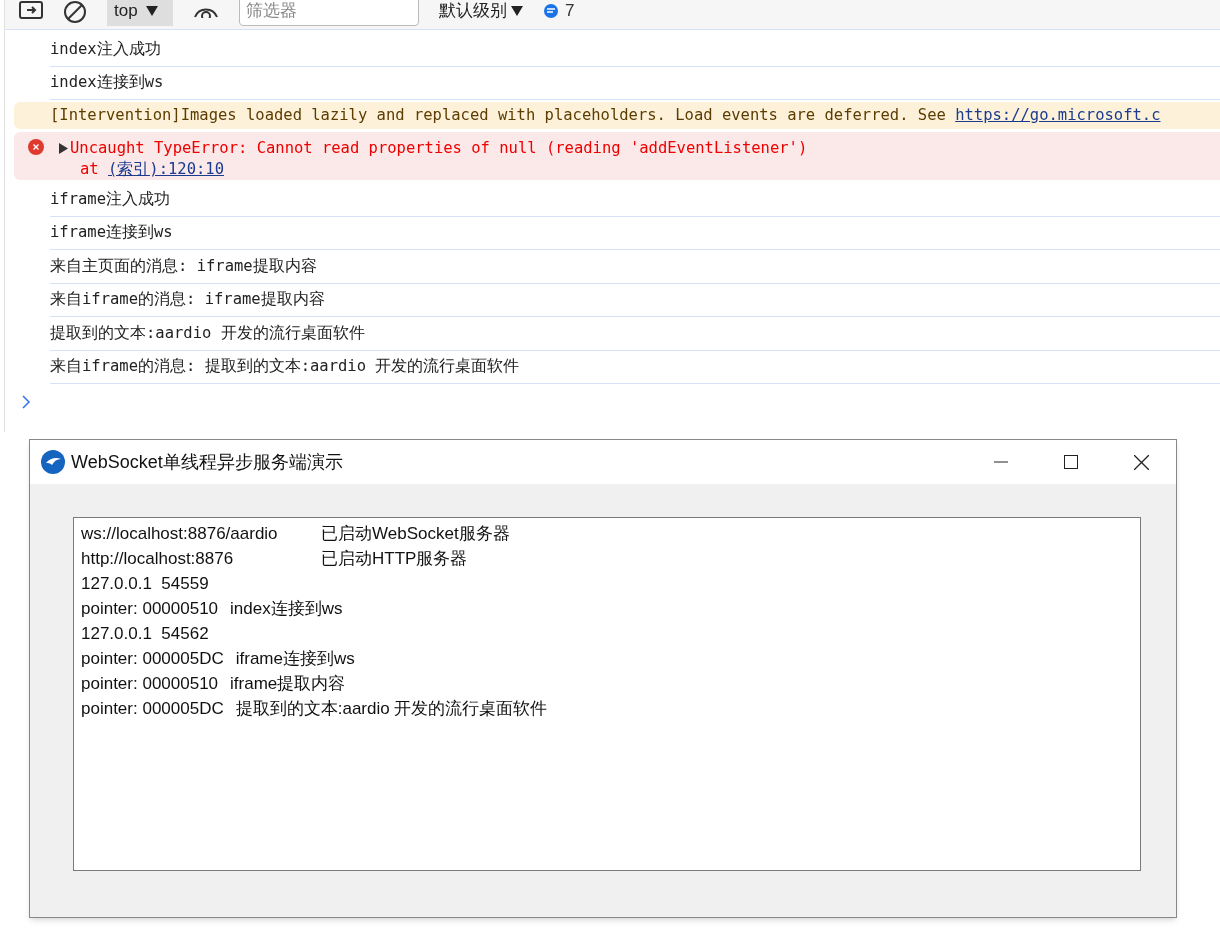 The image size is (1220, 934). Describe the element at coordinates (63, 148) in the screenshot. I see `expand-triangle-icon` at that location.